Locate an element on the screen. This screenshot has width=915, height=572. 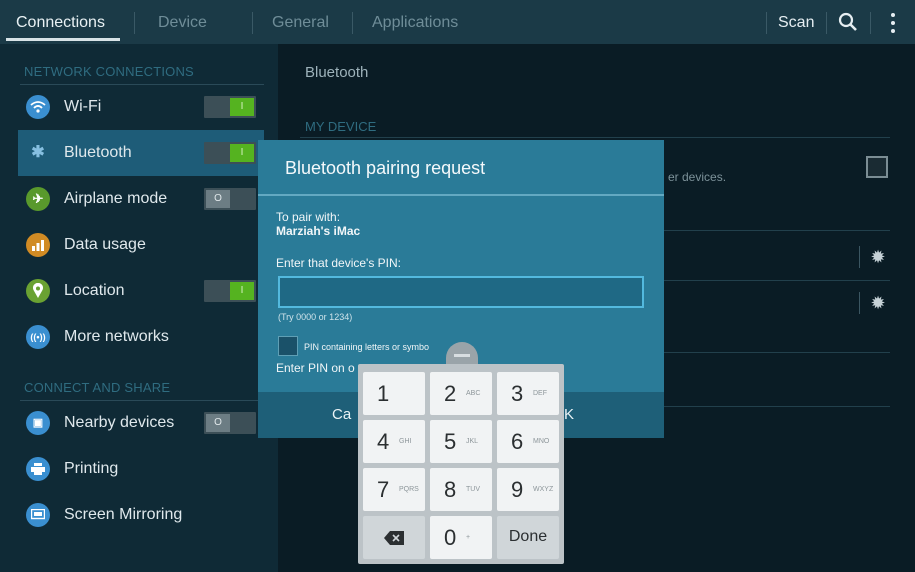
screen-mirroring-icon is located at coordinates (38, 515).